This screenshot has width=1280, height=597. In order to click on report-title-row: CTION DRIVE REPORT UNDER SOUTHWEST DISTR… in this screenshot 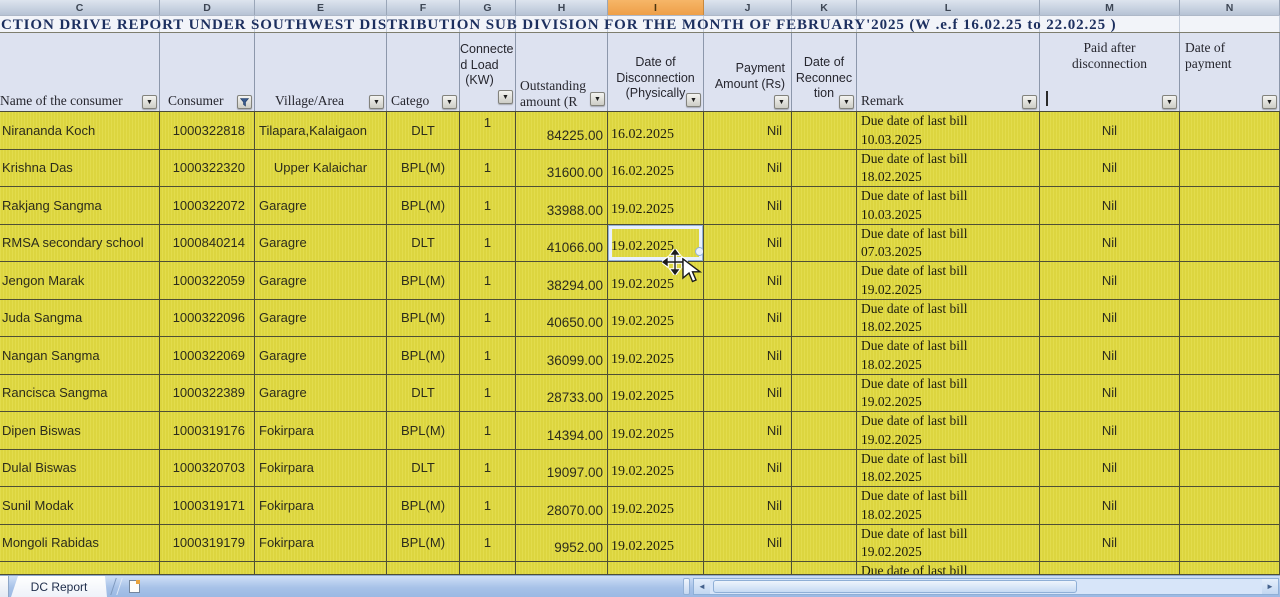, I will do `click(640, 24)`.